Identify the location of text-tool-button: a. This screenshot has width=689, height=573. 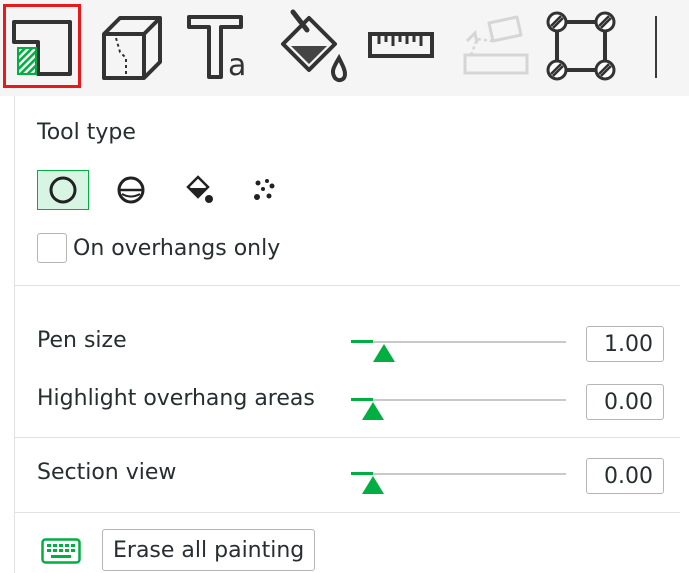
(219, 46).